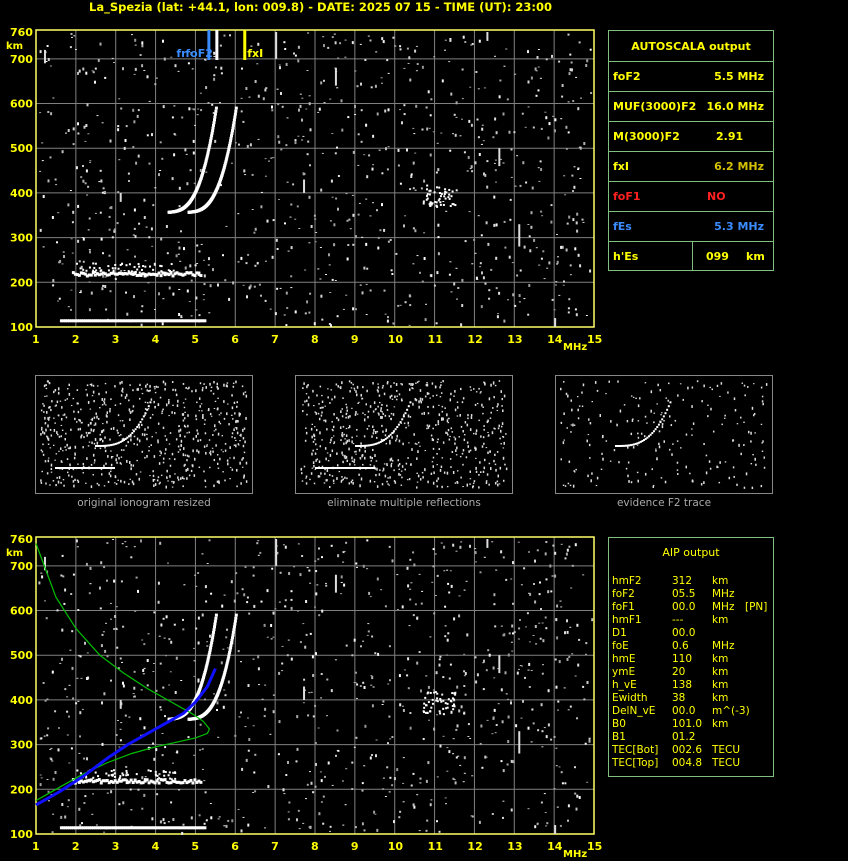  Describe the element at coordinates (355, 339) in the screenshot. I see `x-tick-label: 9` at that location.